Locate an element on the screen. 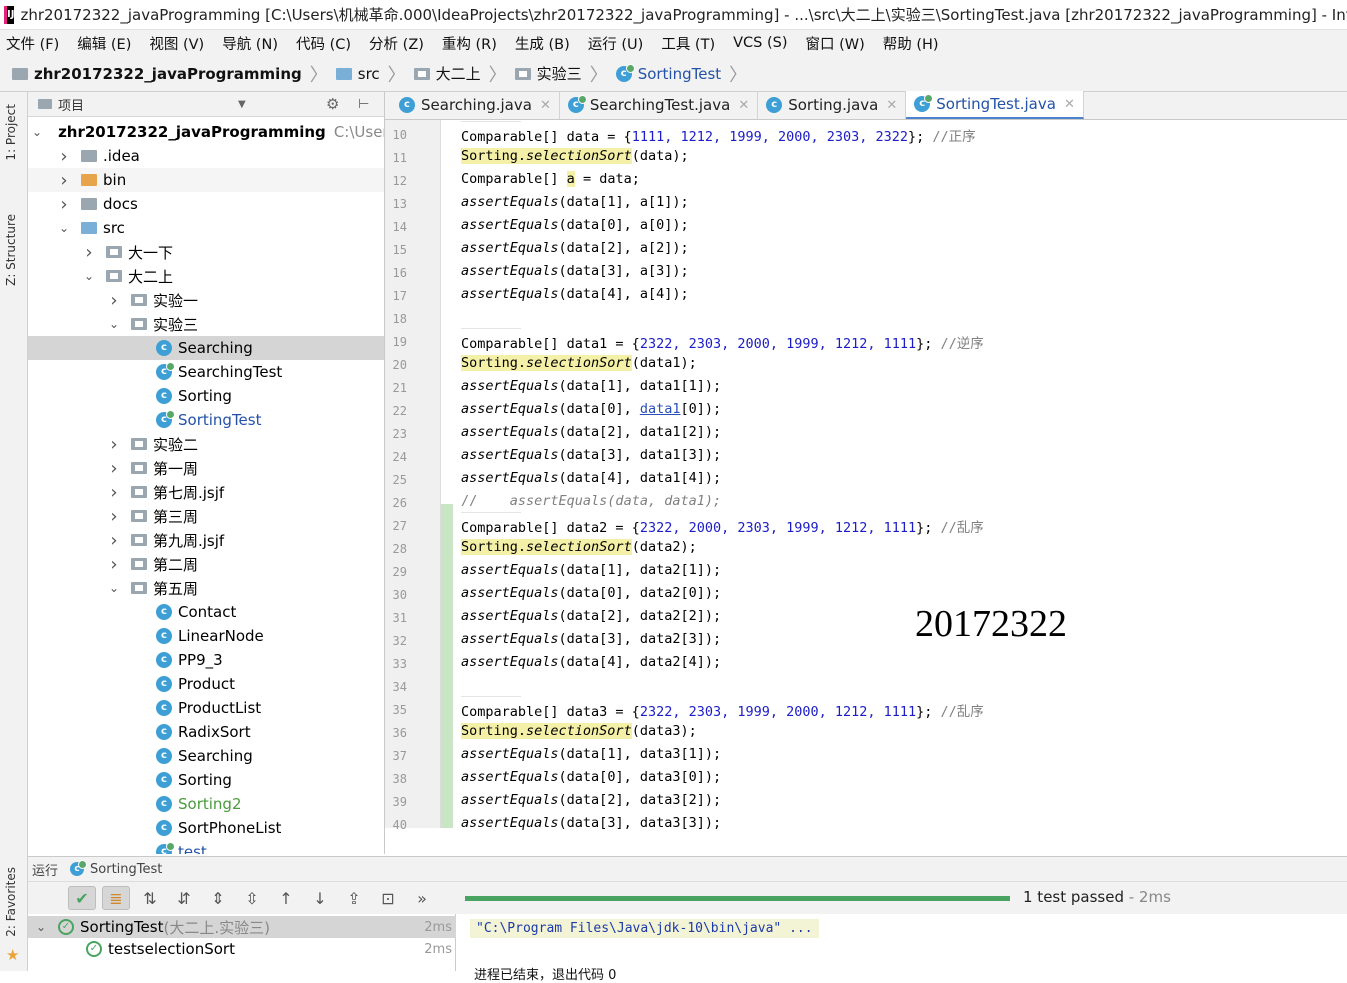  menu-tools: 工具 (T) is located at coordinates (688, 43).